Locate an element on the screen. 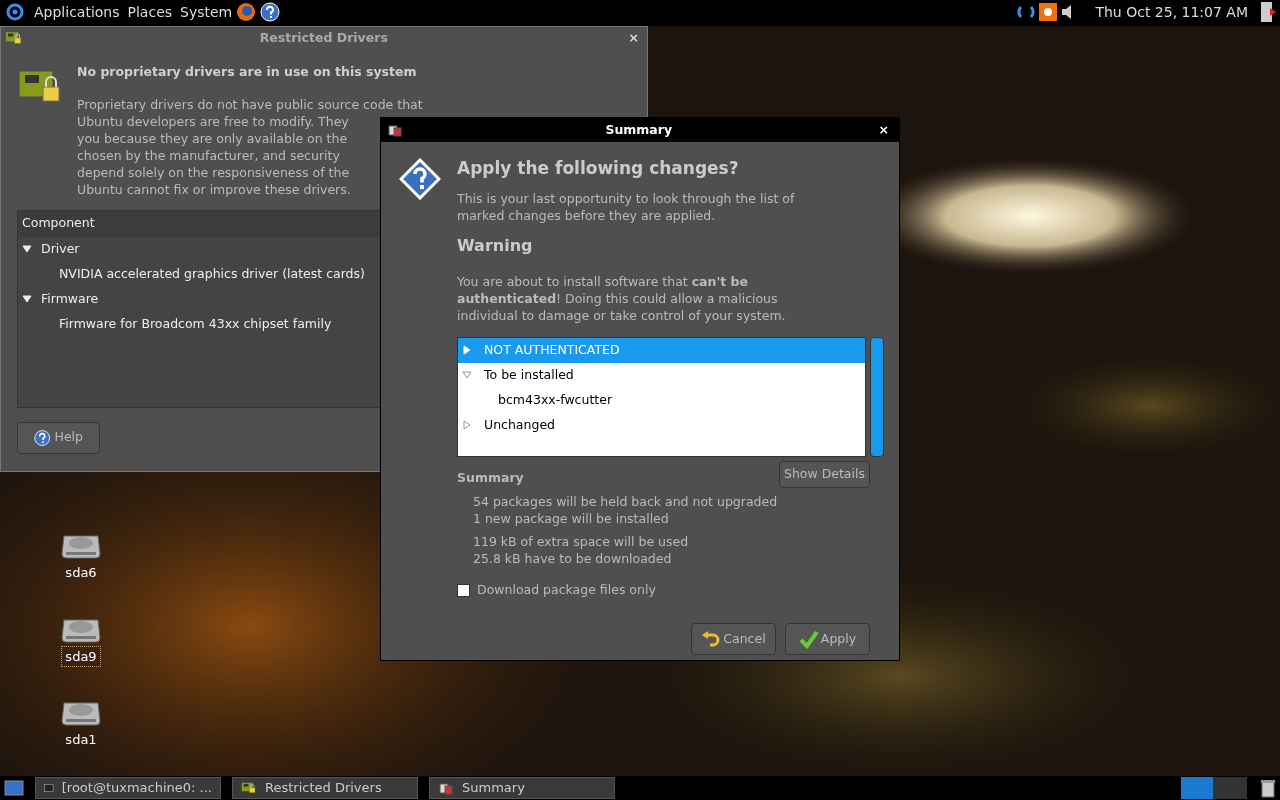  show-desktop-icon is located at coordinates (14, 788).